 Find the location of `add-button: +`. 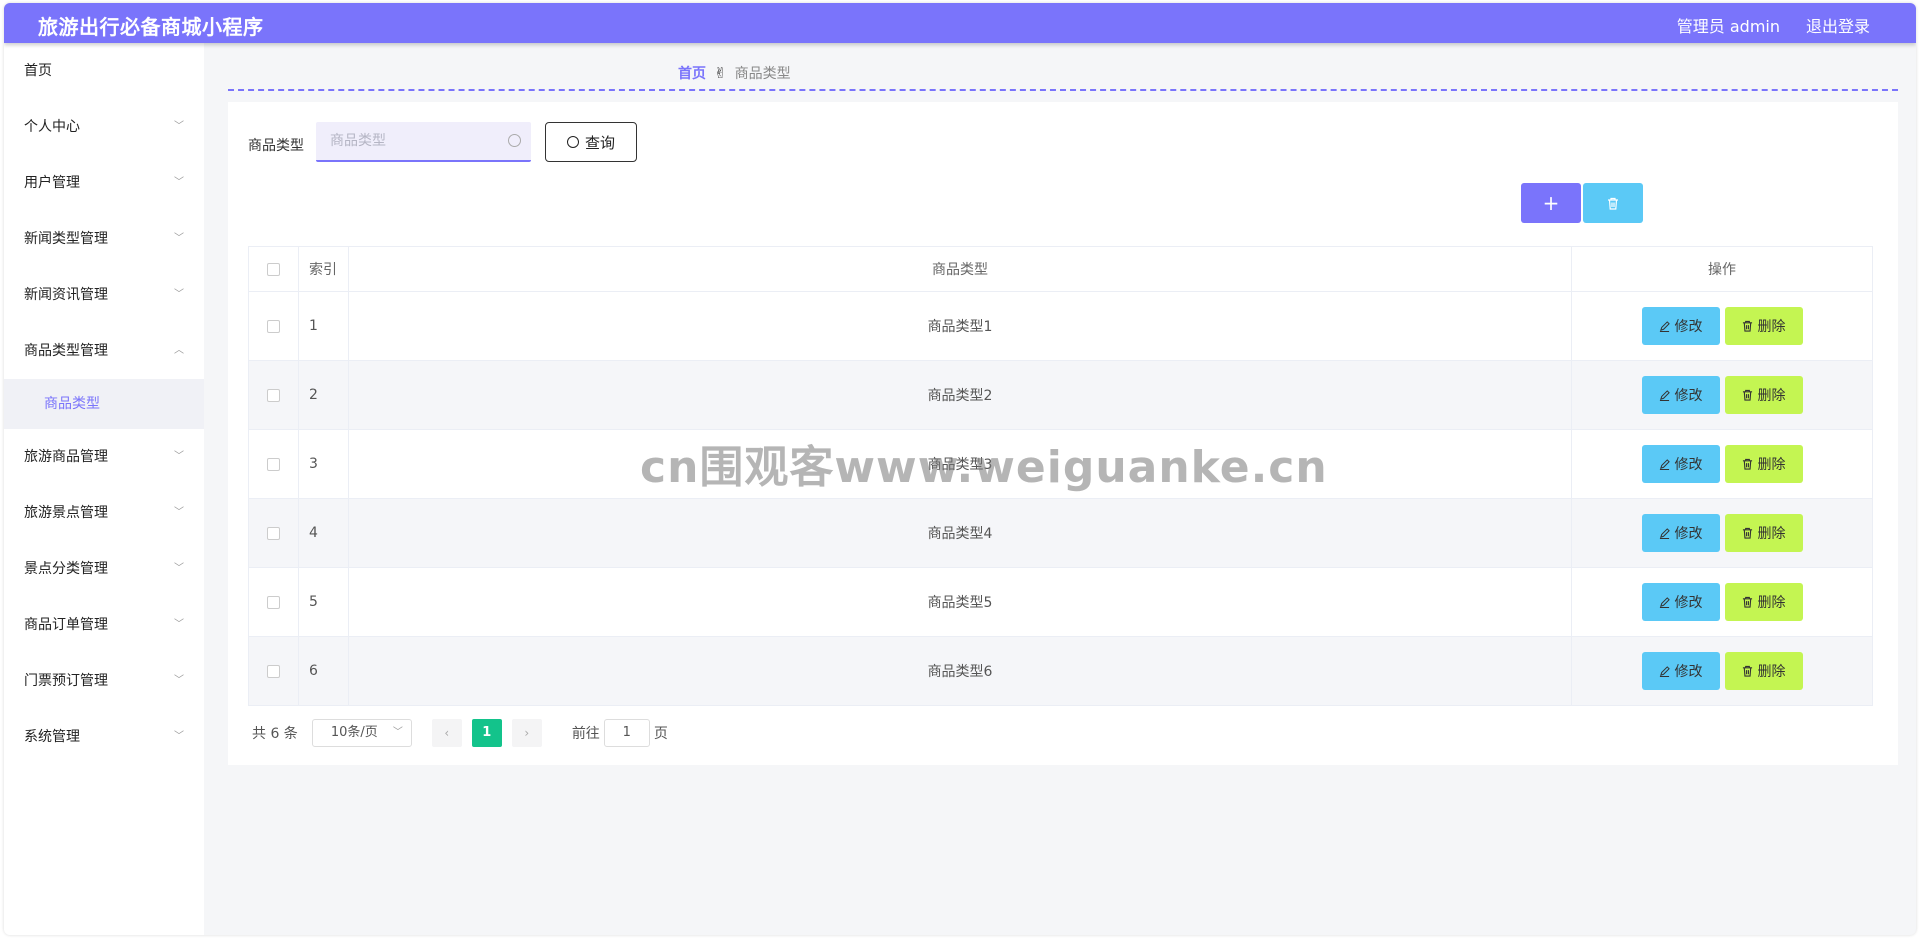

add-button: + is located at coordinates (1551, 203).